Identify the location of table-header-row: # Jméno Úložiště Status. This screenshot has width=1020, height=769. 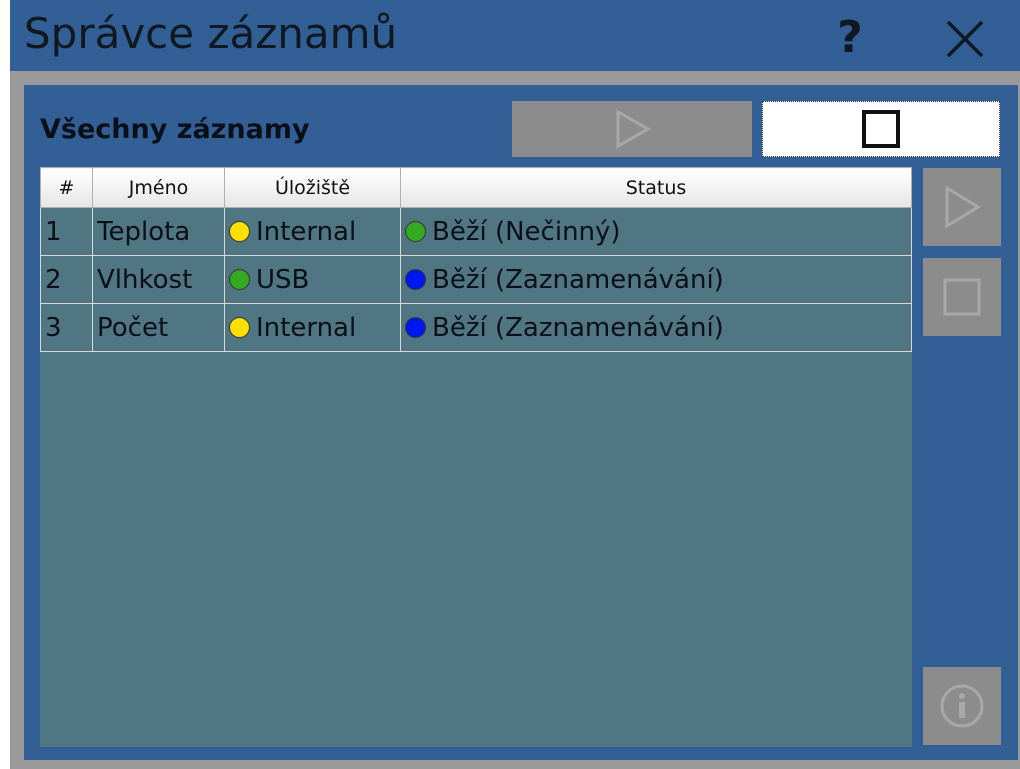
(476, 187).